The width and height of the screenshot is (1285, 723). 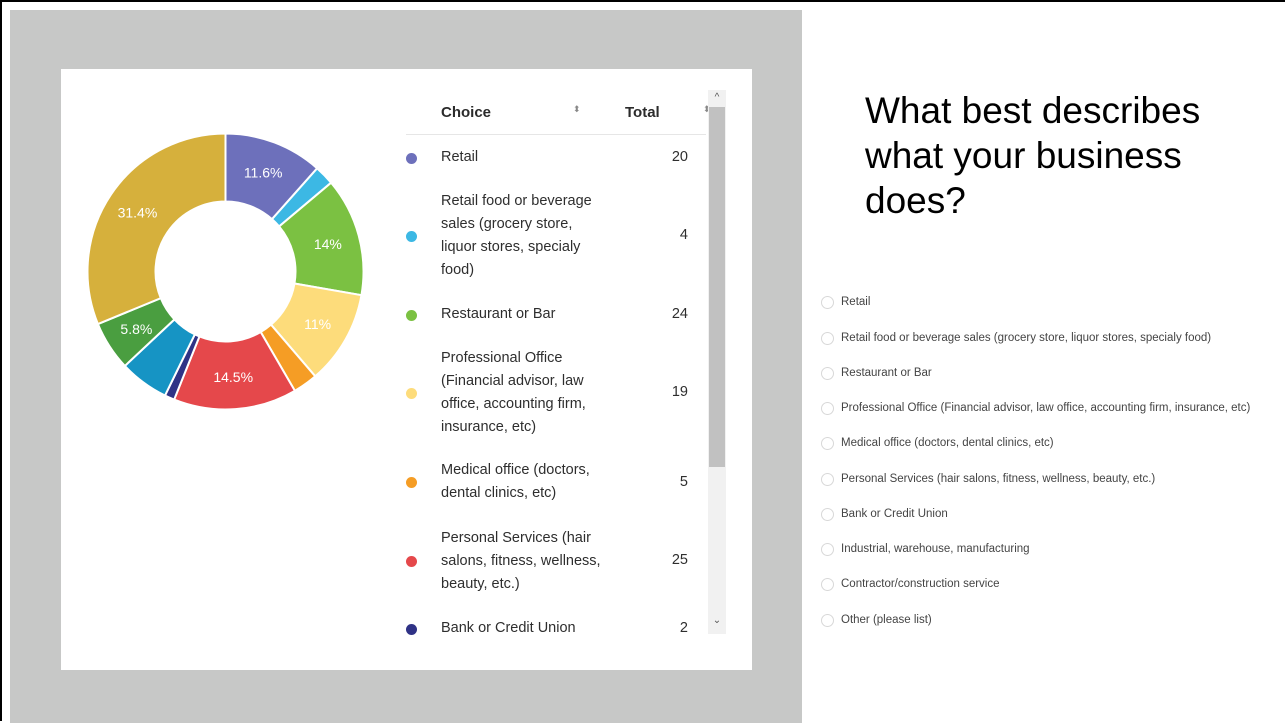 I want to click on table-scrollbar: ^ ⌄, so click(x=717, y=362).